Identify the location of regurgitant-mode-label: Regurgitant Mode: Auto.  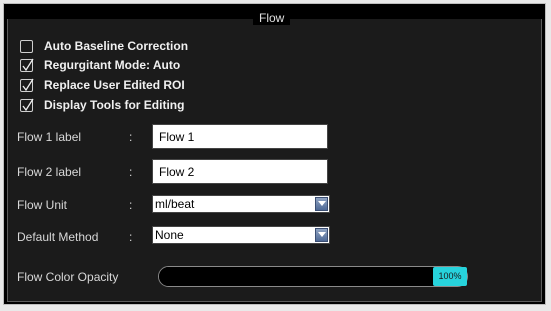
(112, 65).